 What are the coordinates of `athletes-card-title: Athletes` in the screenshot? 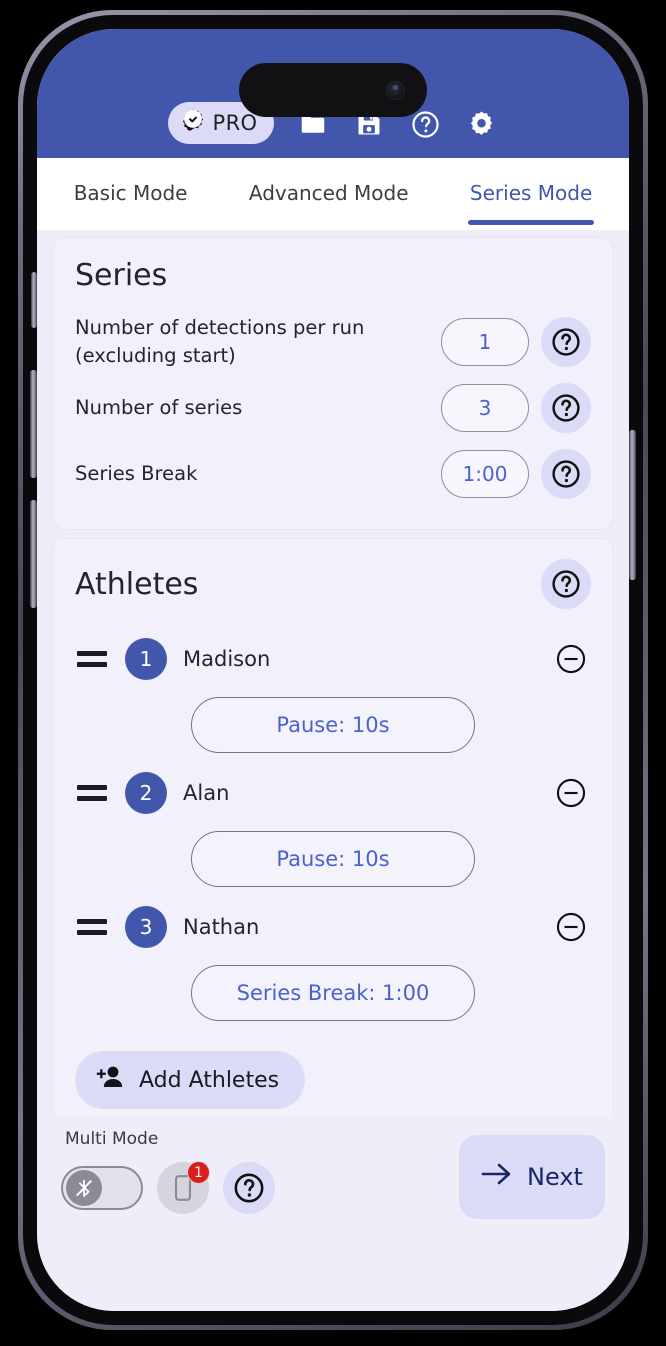 It's located at (137, 584).